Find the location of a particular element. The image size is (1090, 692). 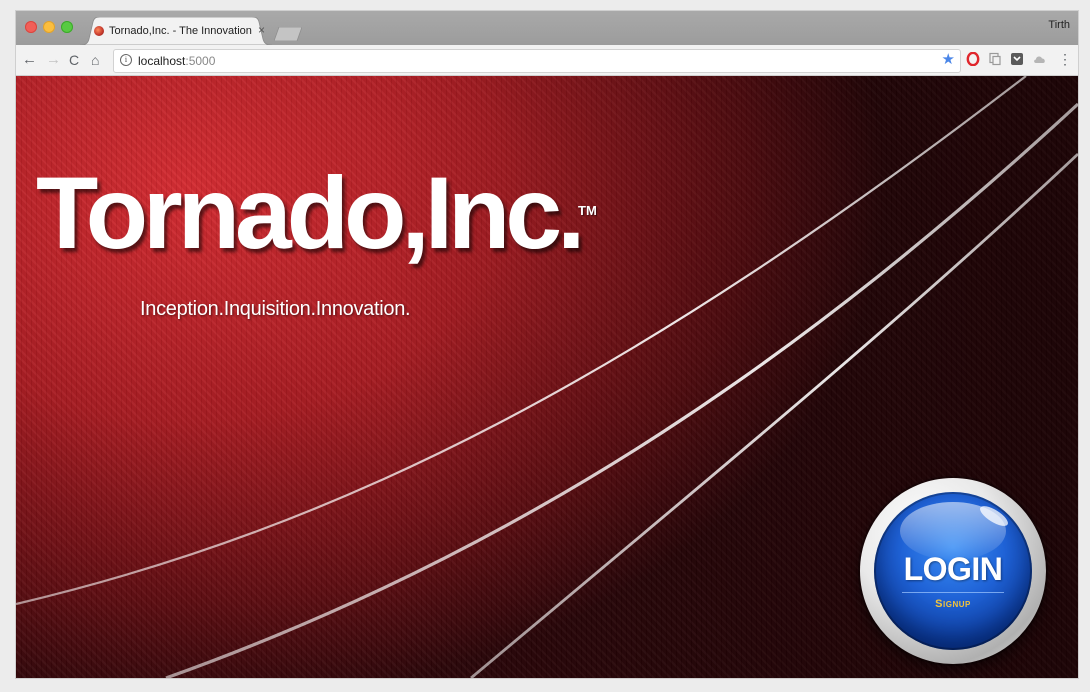

copy-icon is located at coordinates (995, 59).